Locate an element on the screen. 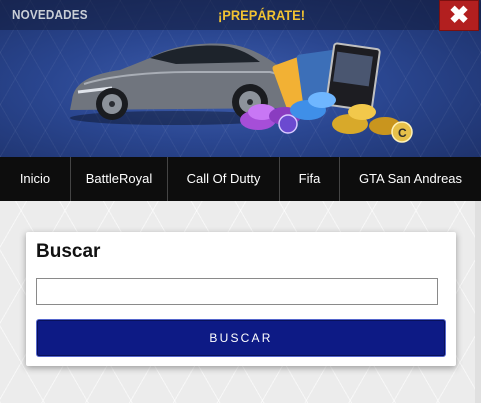 The image size is (481, 403). nav-item-fifa: Fifa is located at coordinates (310, 179).